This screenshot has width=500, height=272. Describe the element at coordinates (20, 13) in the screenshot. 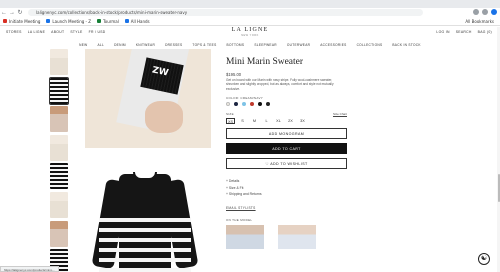

I see `reload-icon: ↻` at that location.